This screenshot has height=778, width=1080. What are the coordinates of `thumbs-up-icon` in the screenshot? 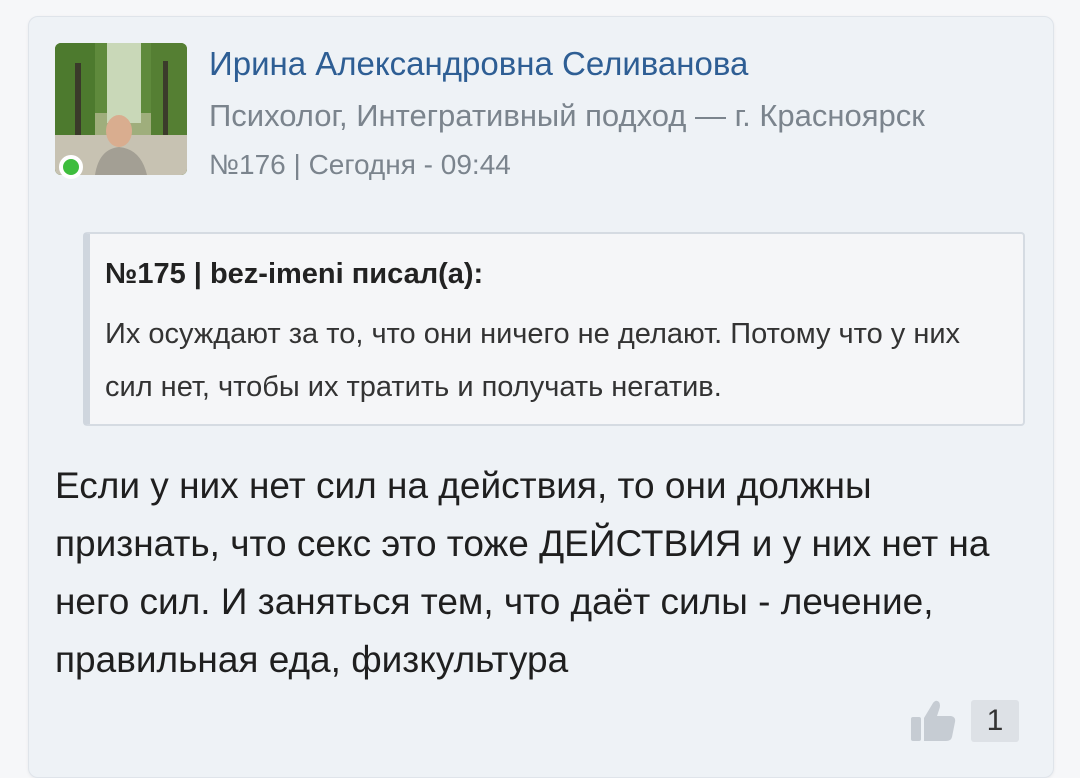 It's located at (933, 720).